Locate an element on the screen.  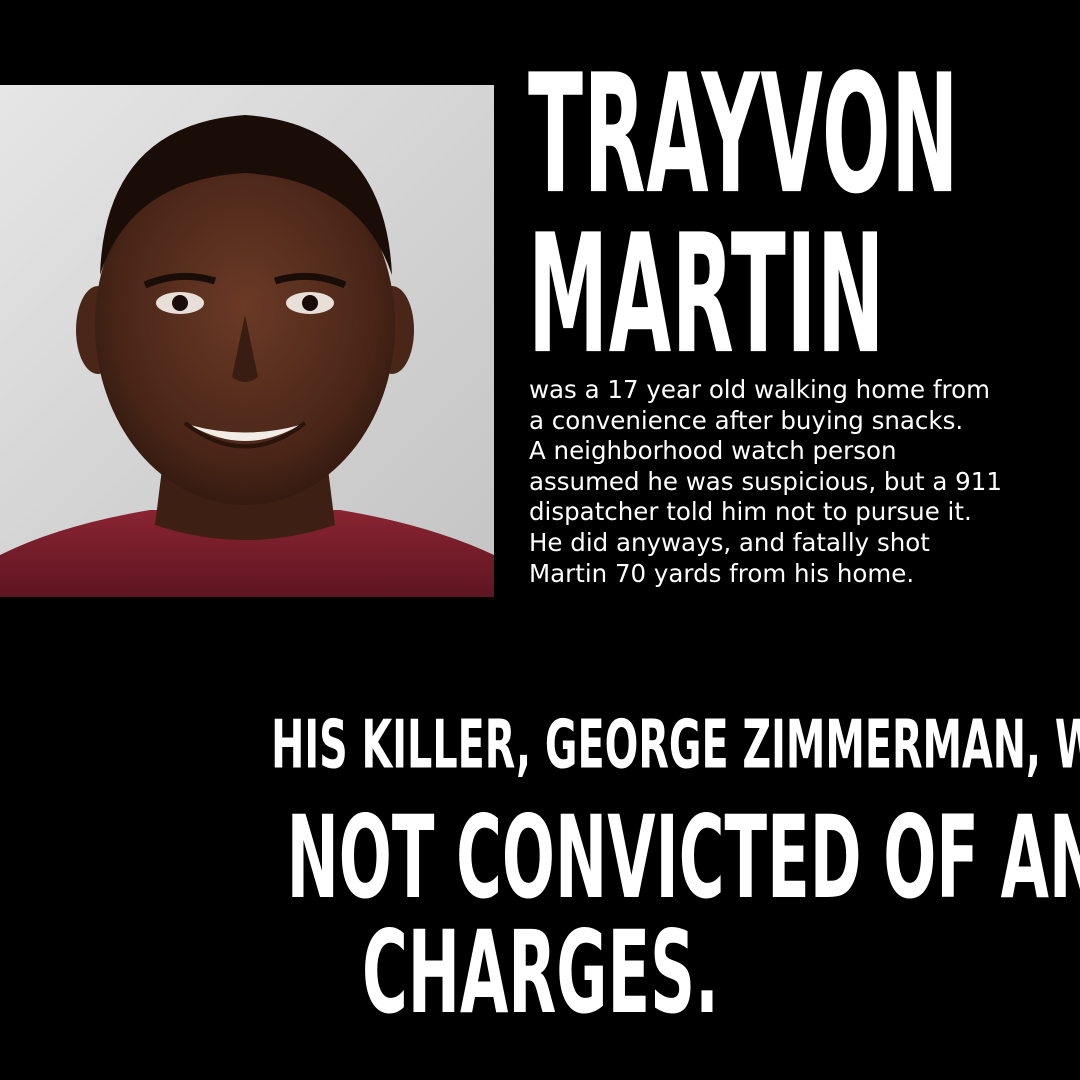
statement-text: NOT CONVICTED OF ANY is located at coordinates (683, 857).